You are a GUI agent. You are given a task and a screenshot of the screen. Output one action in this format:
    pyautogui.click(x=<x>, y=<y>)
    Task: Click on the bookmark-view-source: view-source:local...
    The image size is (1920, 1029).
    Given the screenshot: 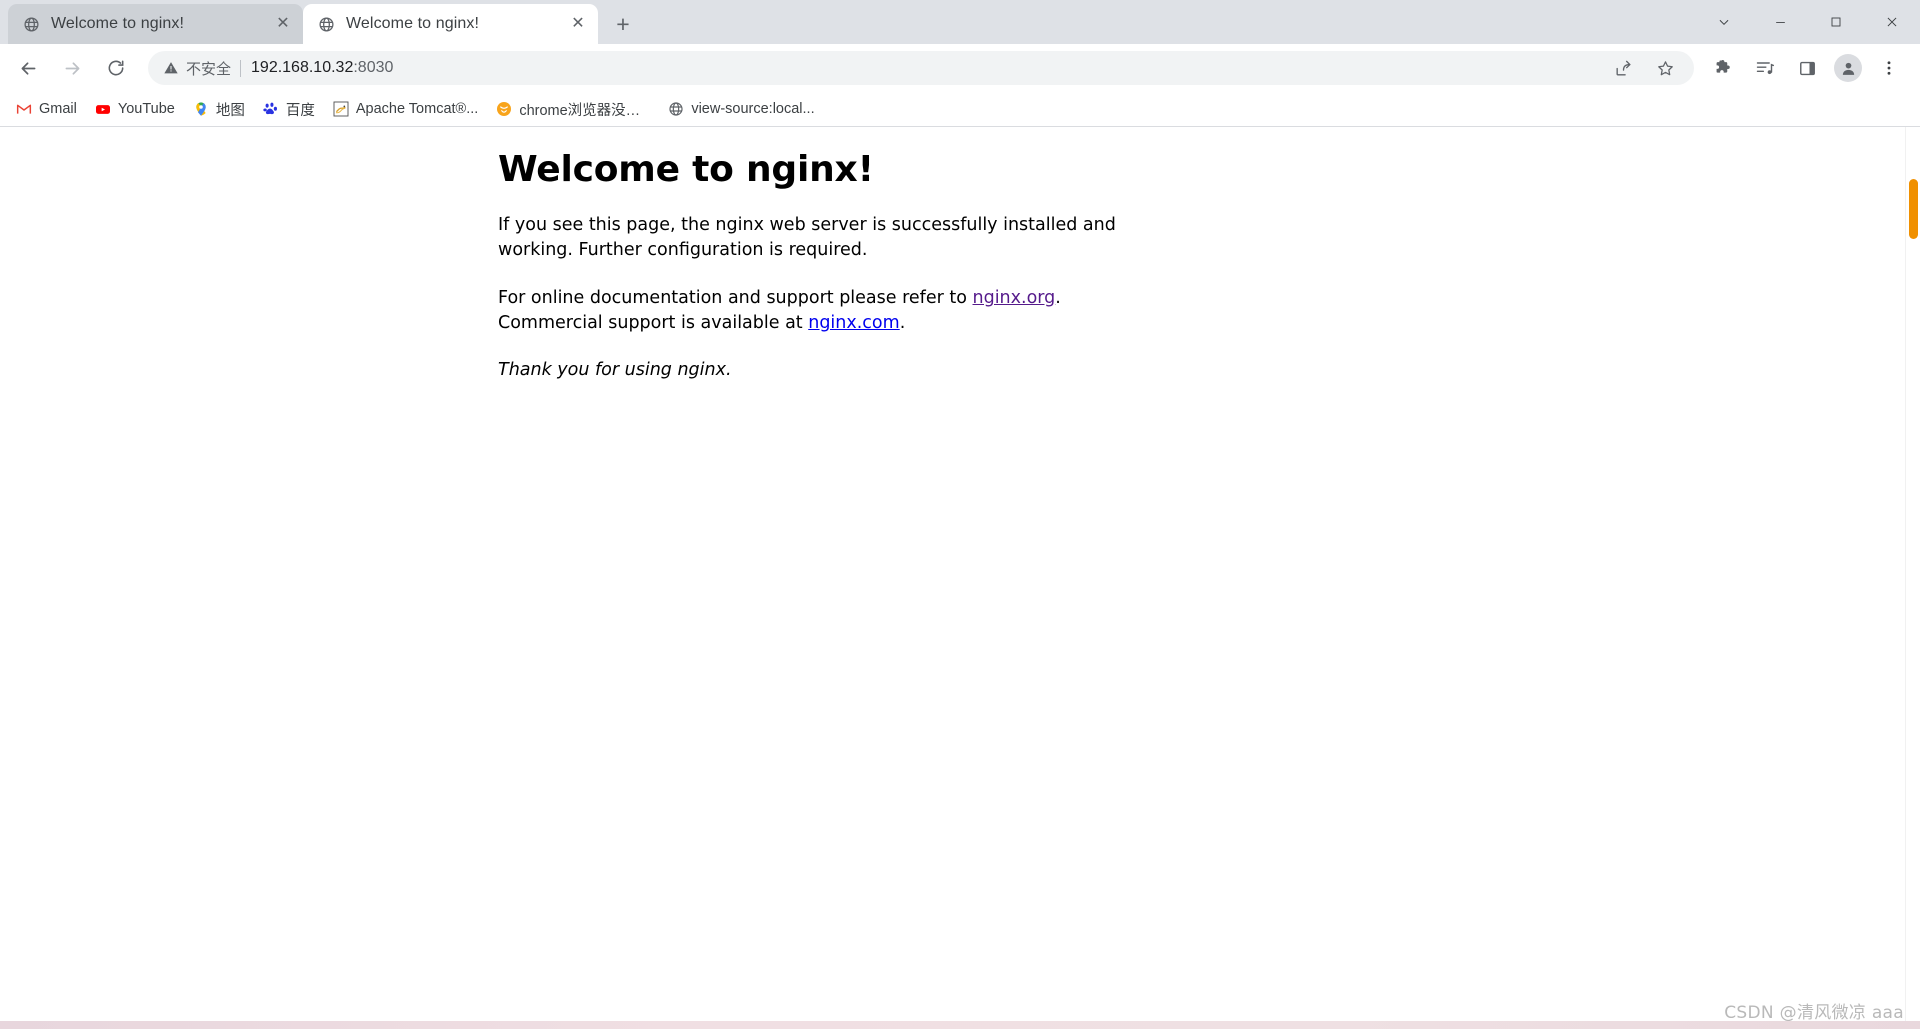 What is the action you would take?
    pyautogui.click(x=741, y=109)
    